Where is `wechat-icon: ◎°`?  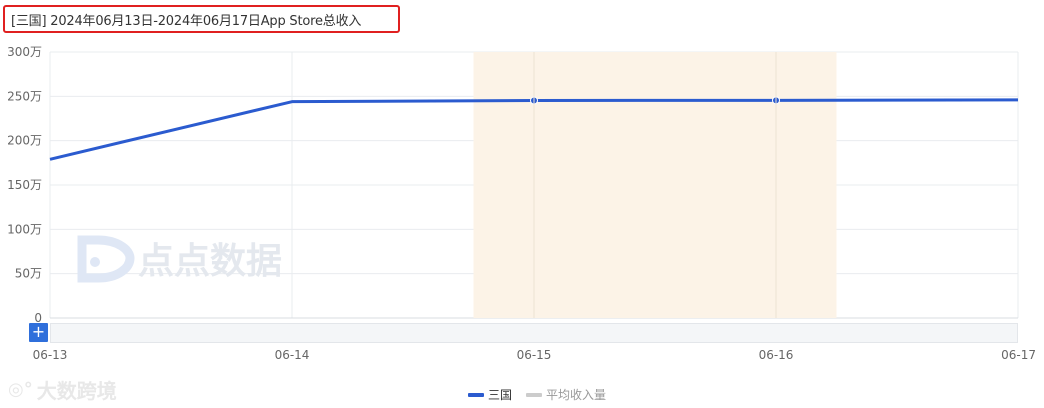 wechat-icon: ◎° is located at coordinates (20, 389).